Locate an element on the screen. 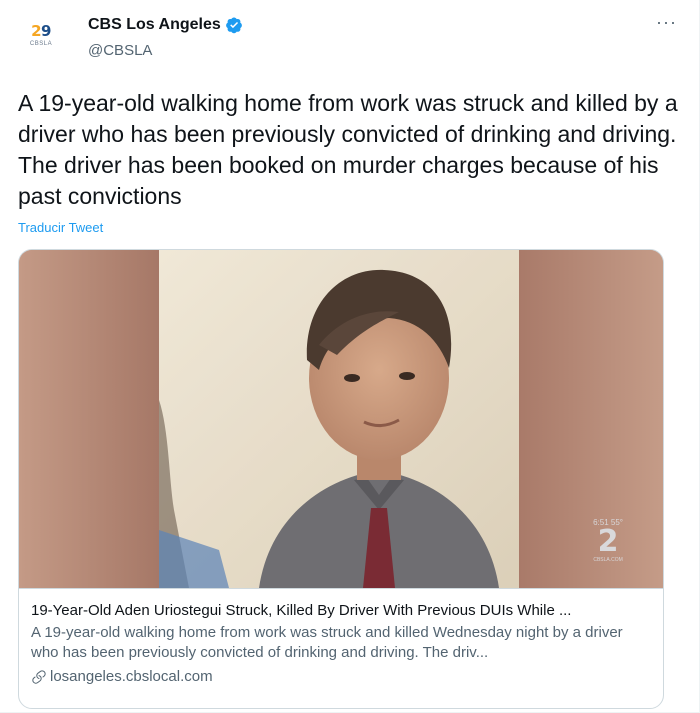 The width and height of the screenshot is (700, 713). link-icon is located at coordinates (39, 677).